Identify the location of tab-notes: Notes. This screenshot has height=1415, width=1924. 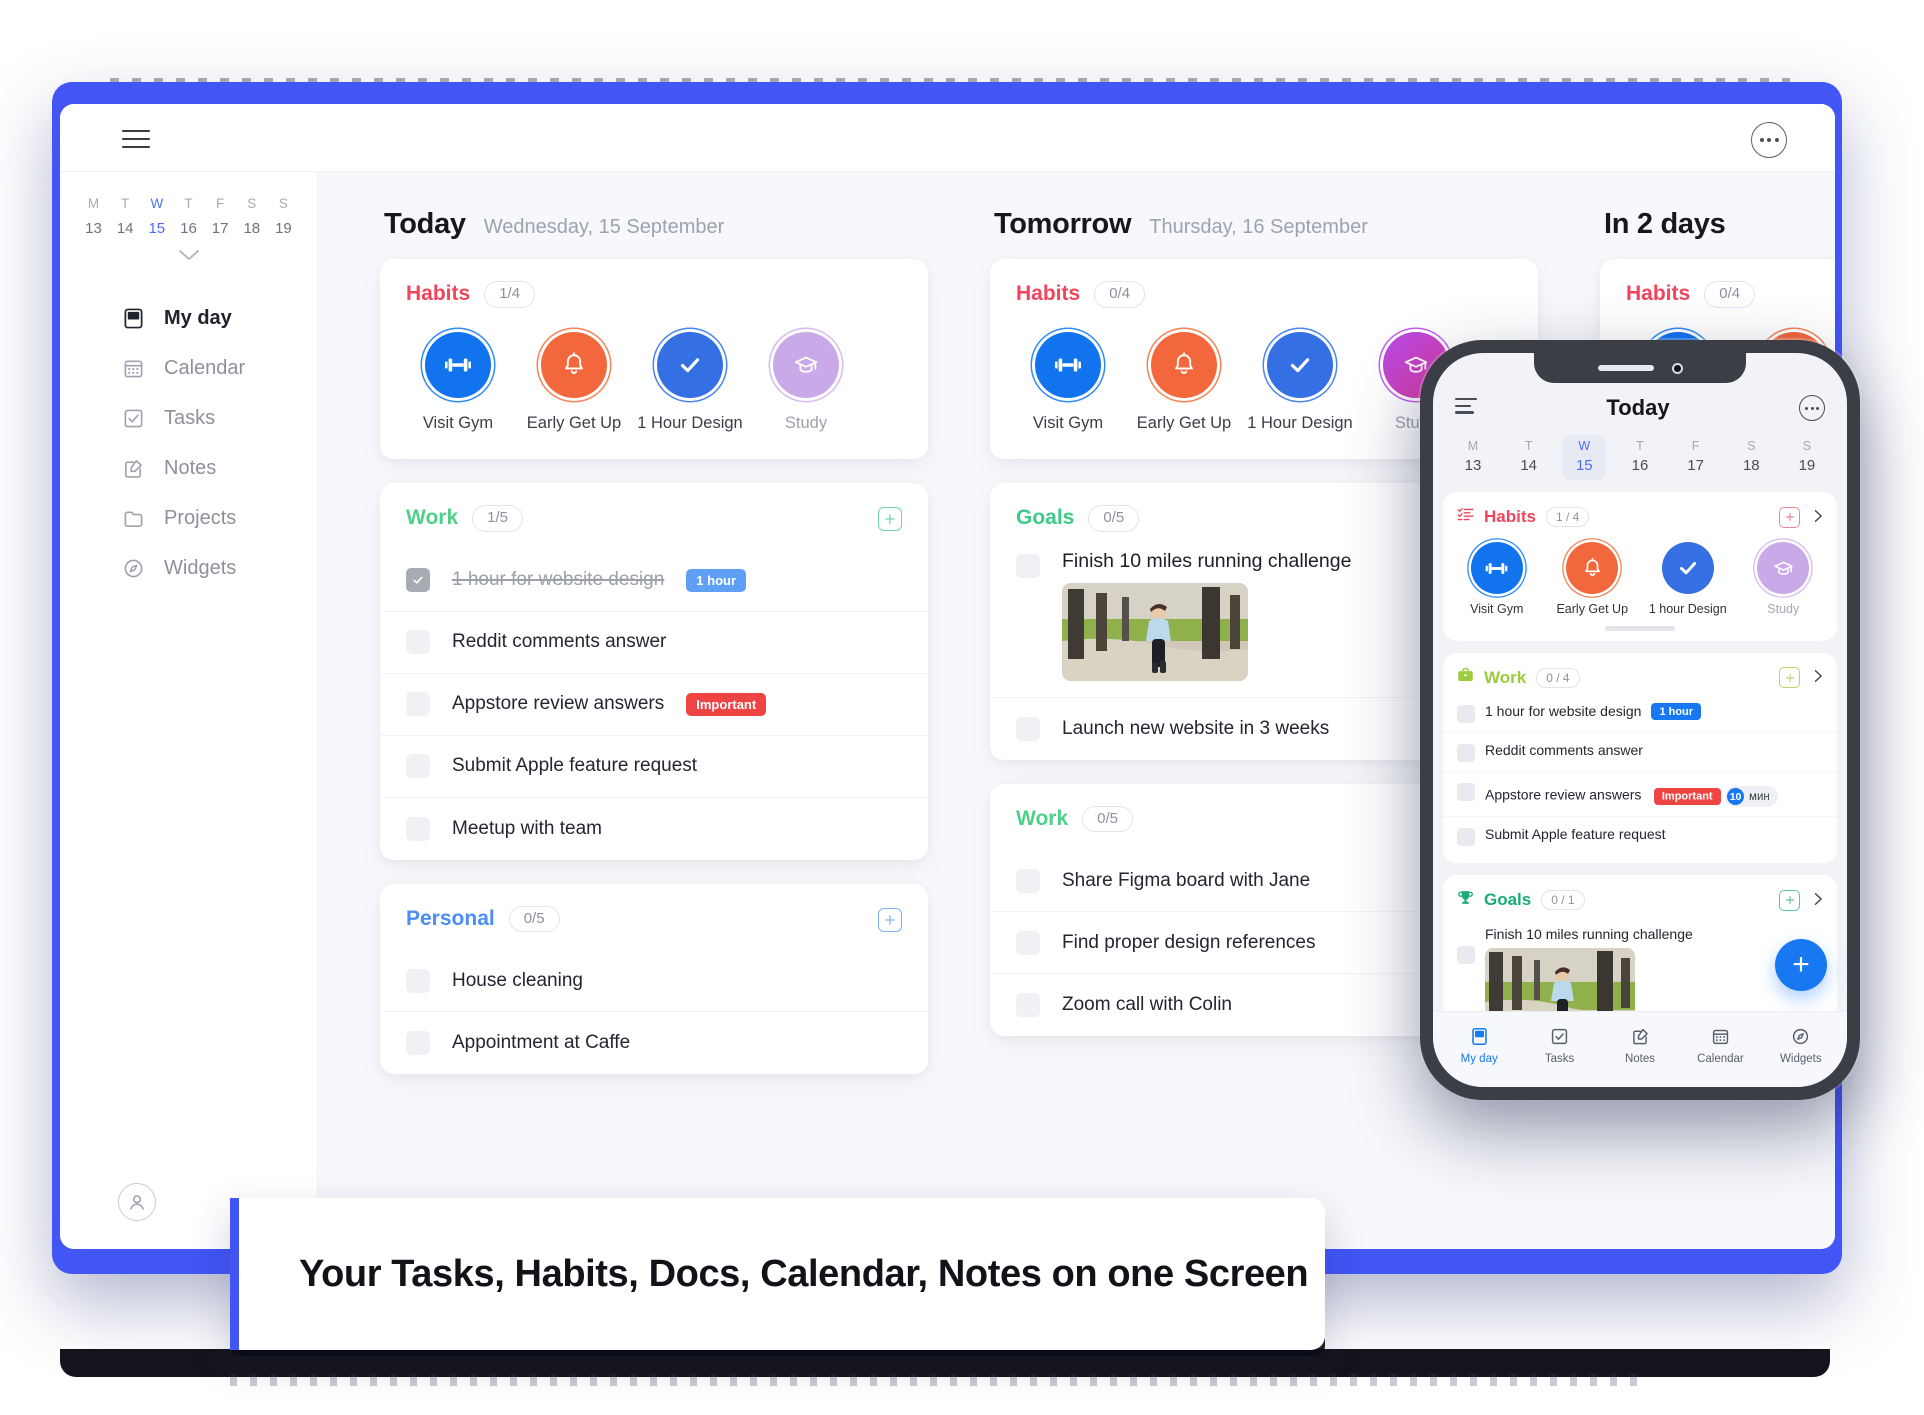
(1640, 1045).